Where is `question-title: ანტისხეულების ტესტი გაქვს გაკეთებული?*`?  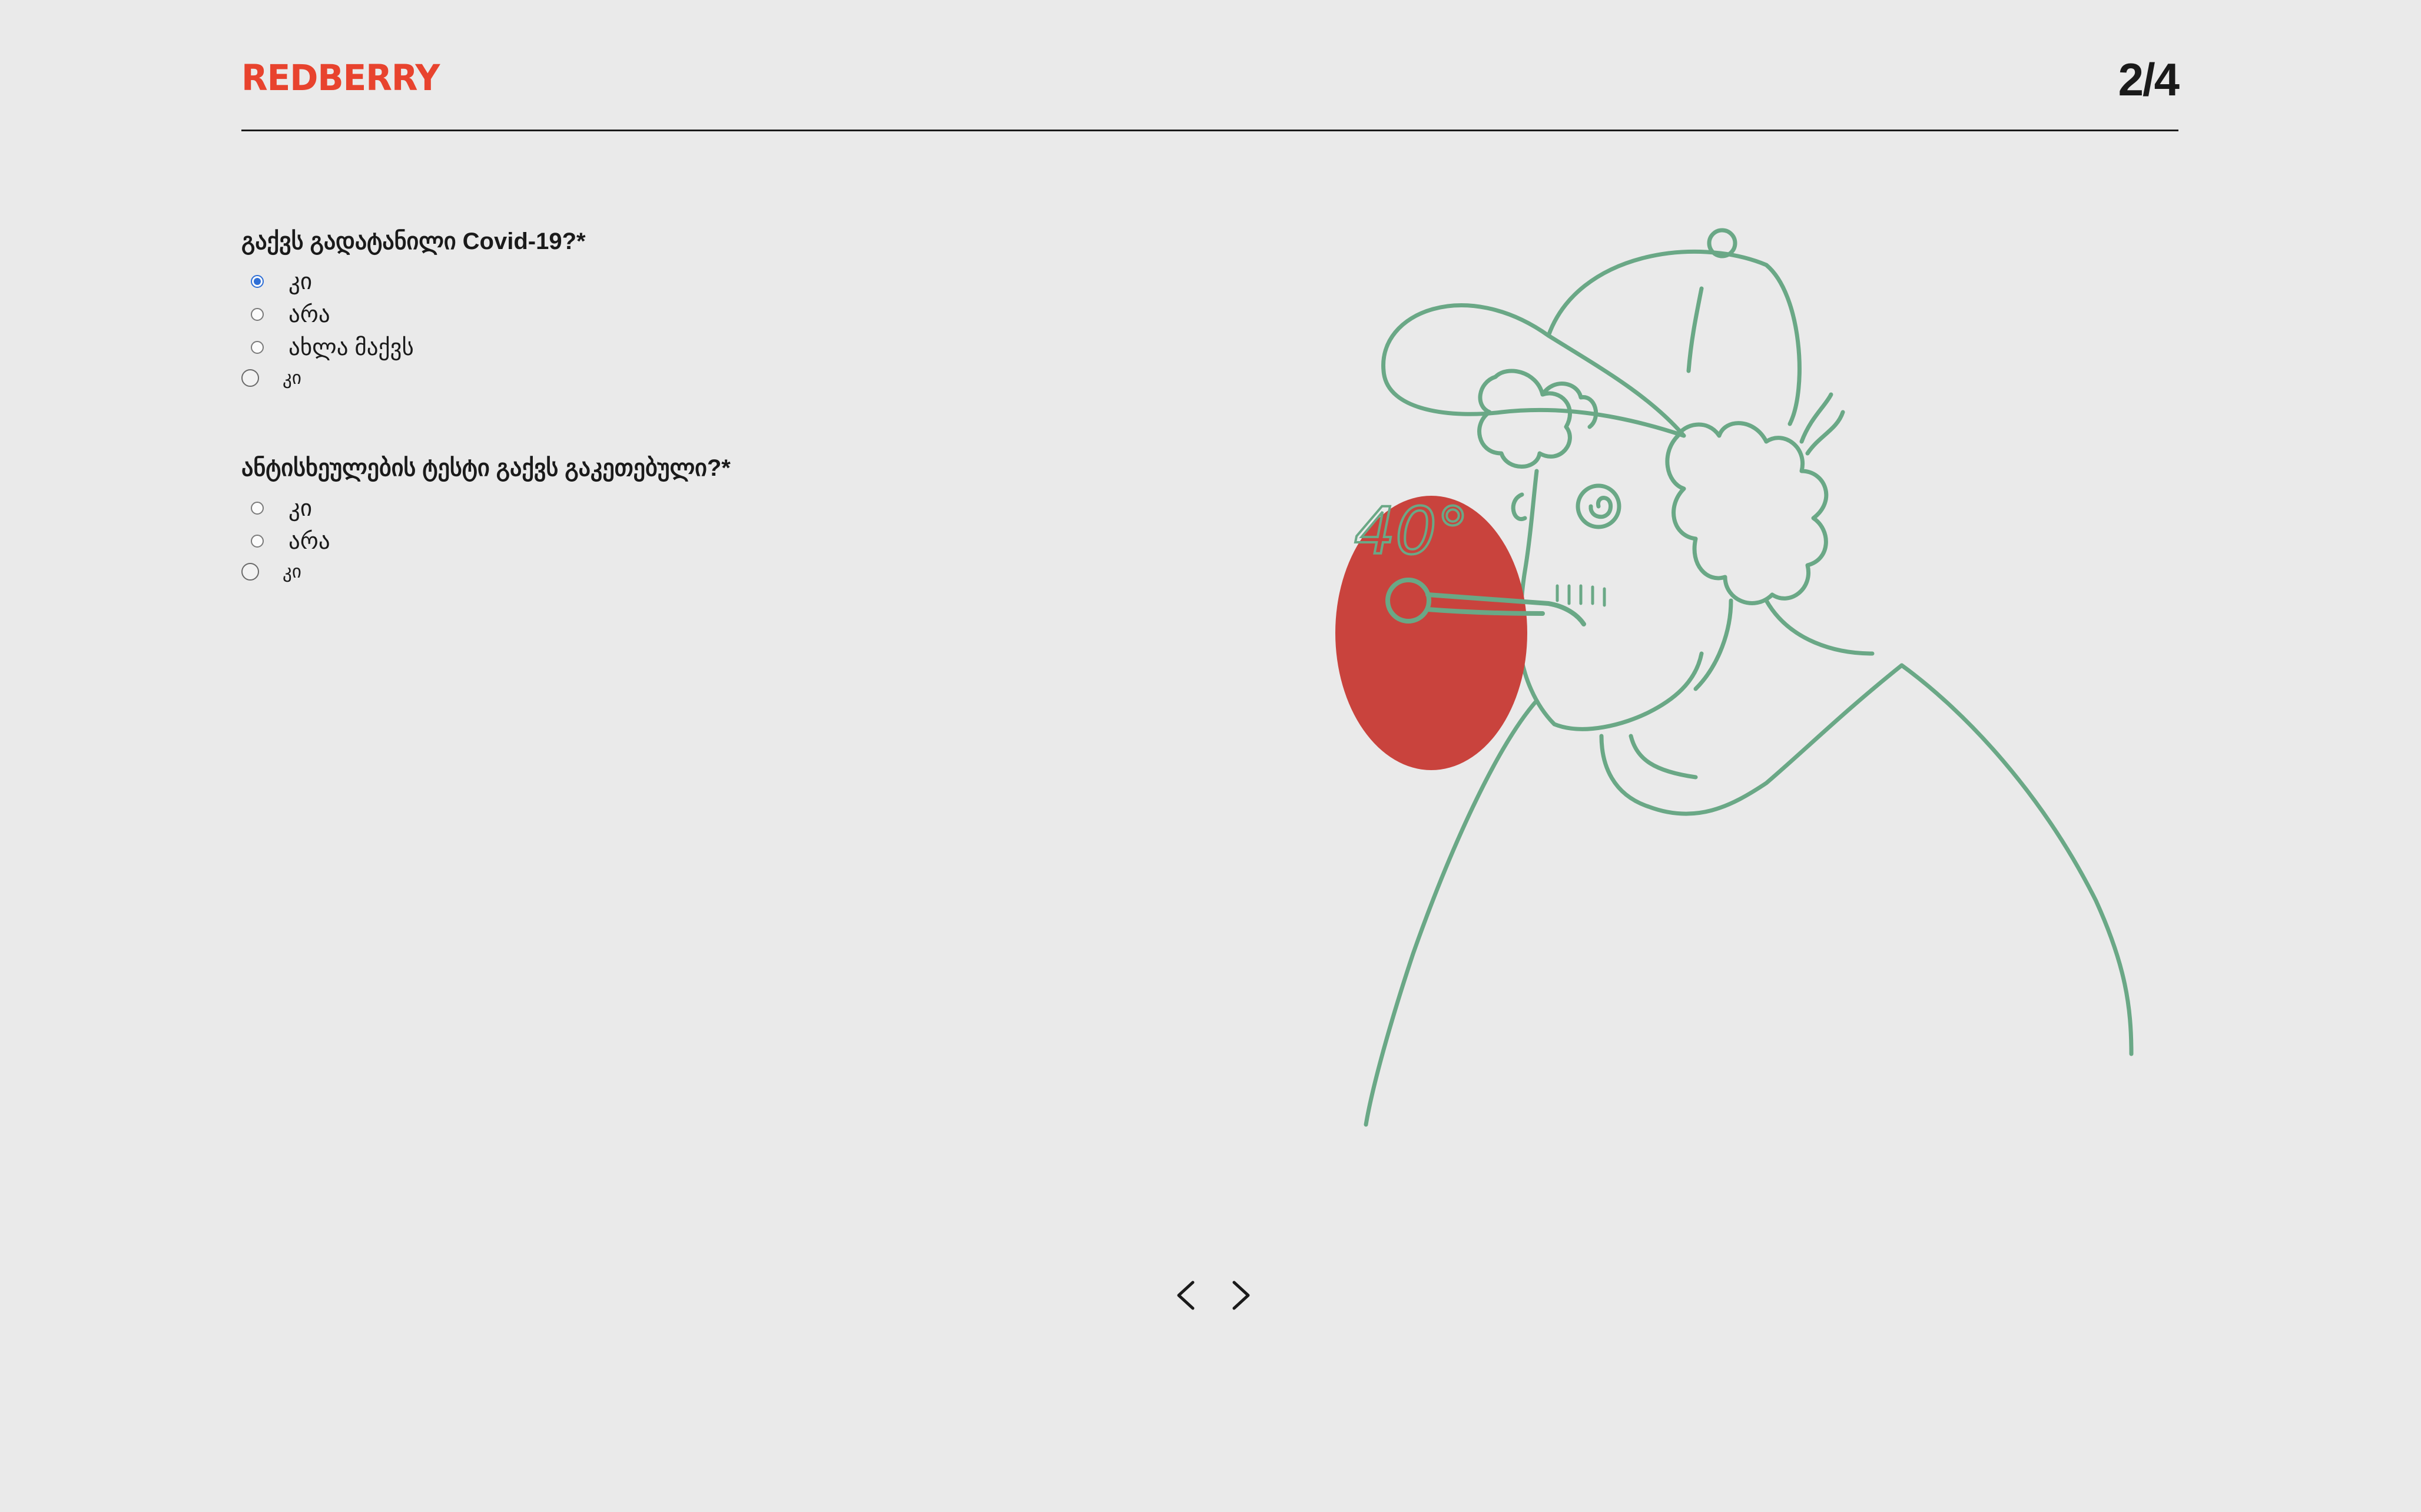
question-title: ანტისხეულების ტესტი გაქვს გაკეთებული?* is located at coordinates (486, 468).